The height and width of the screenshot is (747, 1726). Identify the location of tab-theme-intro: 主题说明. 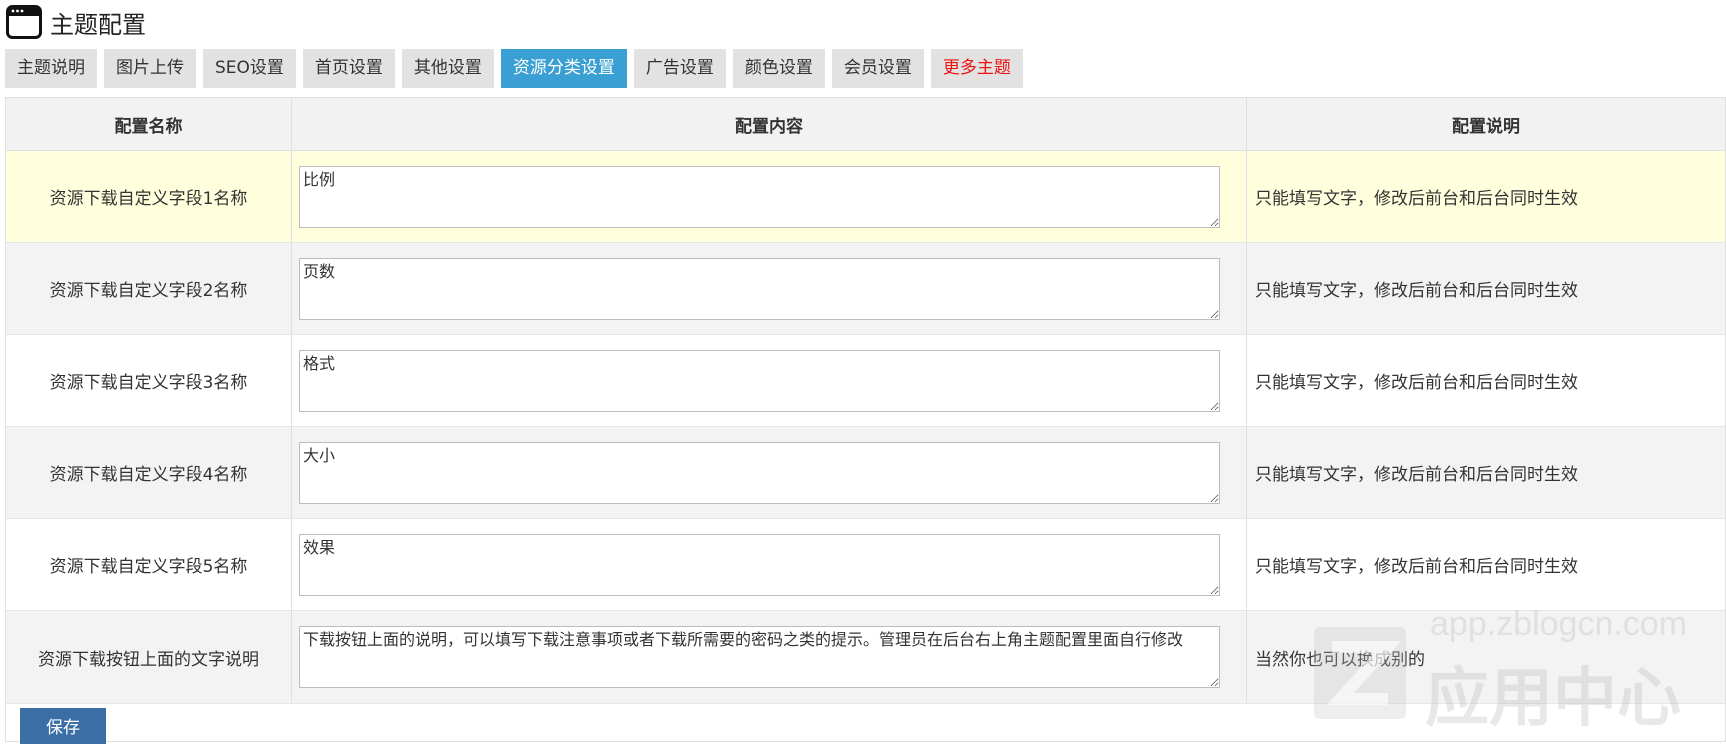
(51, 68).